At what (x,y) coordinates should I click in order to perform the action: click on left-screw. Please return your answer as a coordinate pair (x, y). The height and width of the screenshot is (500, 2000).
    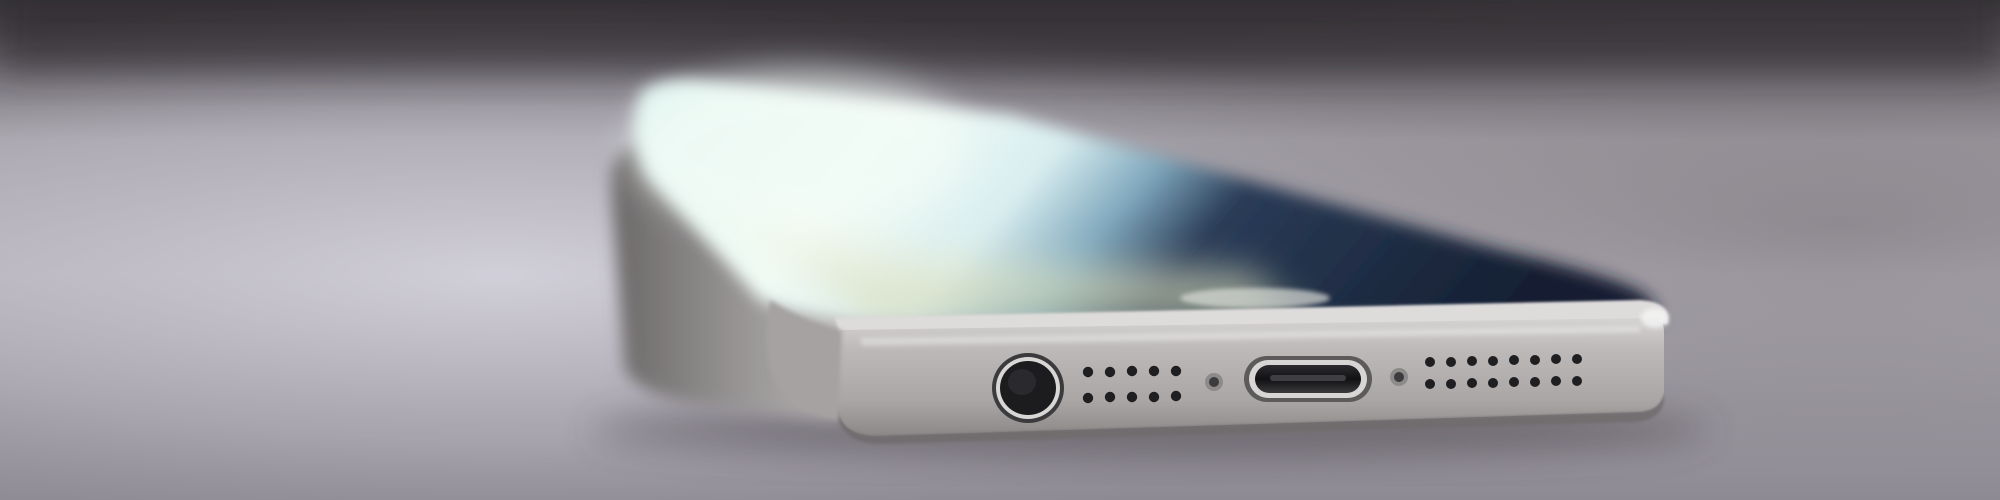
    Looking at the image, I should click on (1214, 382).